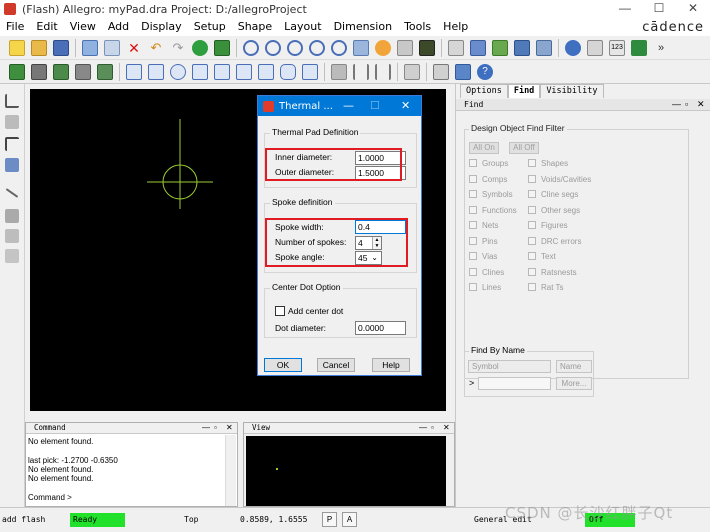 Image resolution: width=710 pixels, height=532 pixels. What do you see at coordinates (514, 383) in the screenshot?
I see `find-name-input` at bounding box center [514, 383].